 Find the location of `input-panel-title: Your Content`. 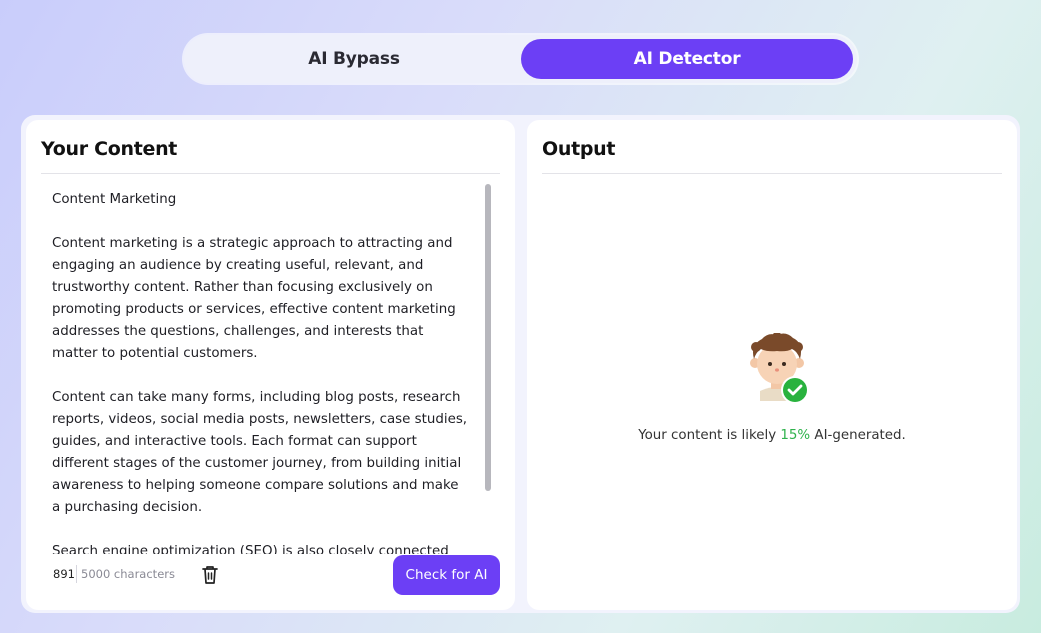

input-panel-title: Your Content is located at coordinates (109, 149).